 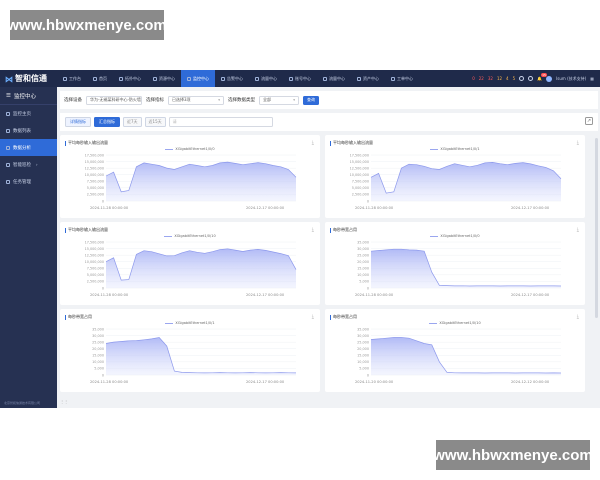 What do you see at coordinates (596, 228) in the screenshot?
I see `scrollbar` at bounding box center [596, 228].